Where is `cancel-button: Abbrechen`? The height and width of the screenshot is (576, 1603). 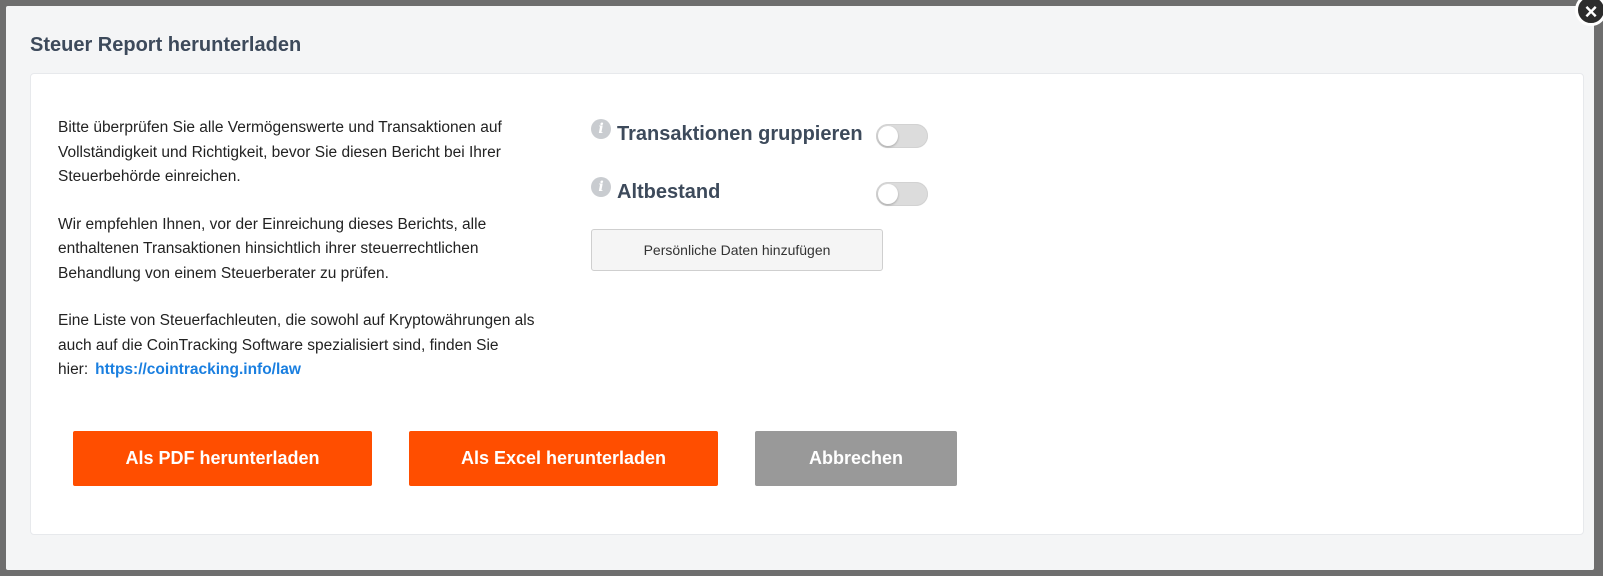
cancel-button: Abbrechen is located at coordinates (856, 458).